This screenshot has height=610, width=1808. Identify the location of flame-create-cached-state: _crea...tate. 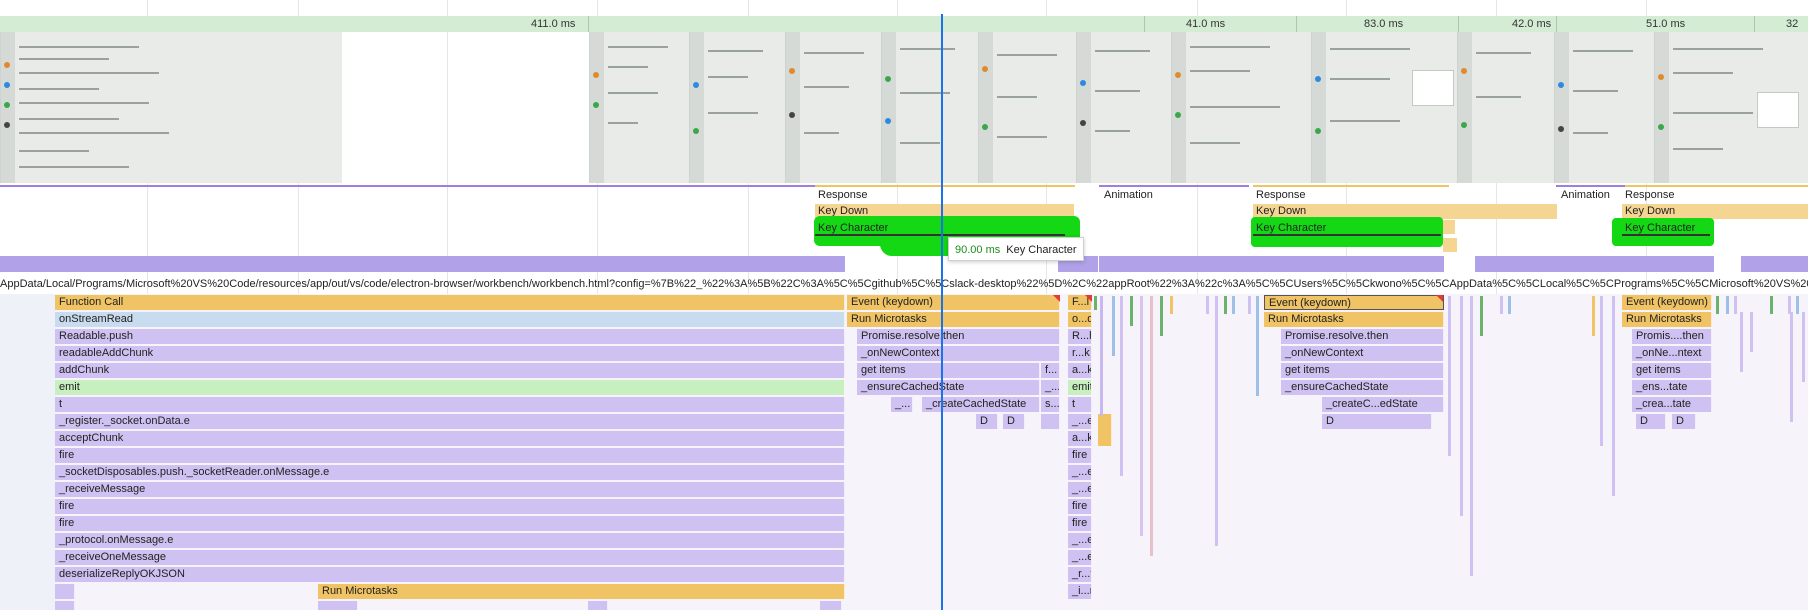
(1672, 404).